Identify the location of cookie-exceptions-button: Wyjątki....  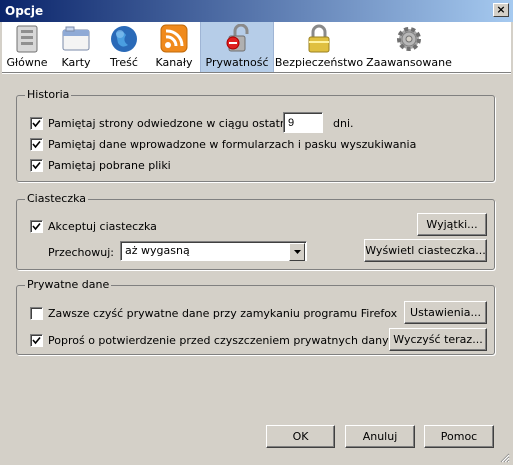
(452, 224).